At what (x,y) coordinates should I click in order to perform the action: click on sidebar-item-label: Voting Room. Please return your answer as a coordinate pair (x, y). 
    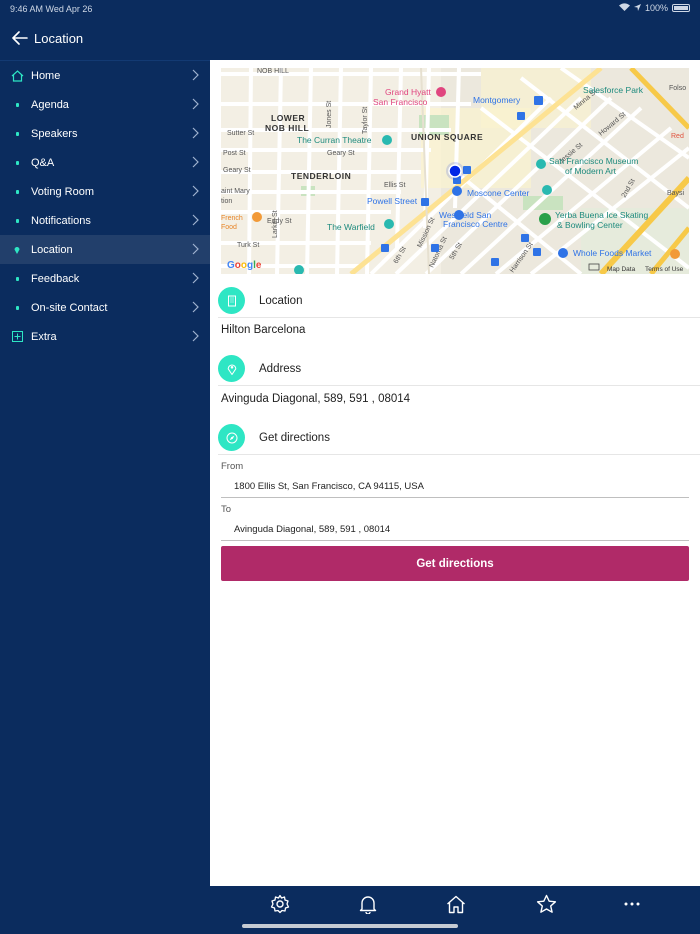
    Looking at the image, I should click on (62, 191).